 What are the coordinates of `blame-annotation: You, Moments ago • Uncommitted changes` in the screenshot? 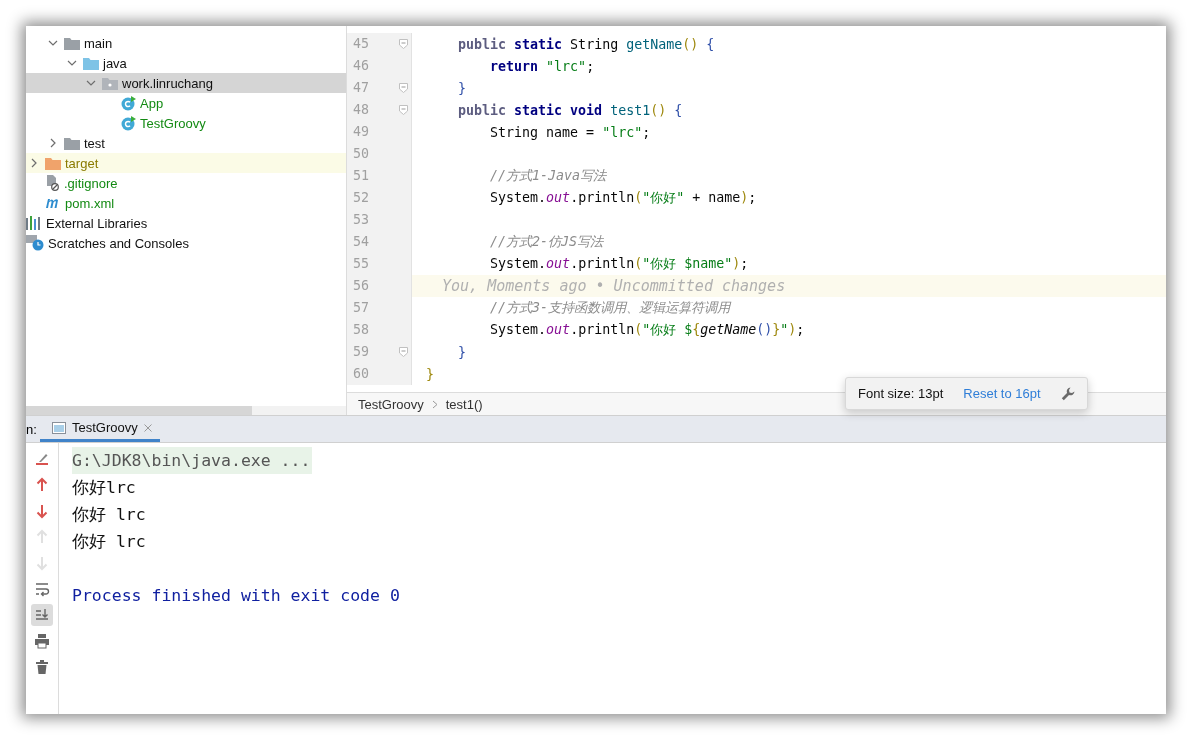 It's located at (613, 286).